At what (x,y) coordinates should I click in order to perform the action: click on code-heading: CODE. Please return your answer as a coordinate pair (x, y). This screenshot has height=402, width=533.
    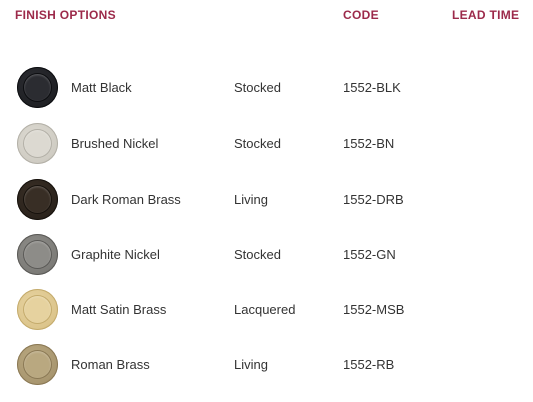
    Looking at the image, I should click on (361, 15).